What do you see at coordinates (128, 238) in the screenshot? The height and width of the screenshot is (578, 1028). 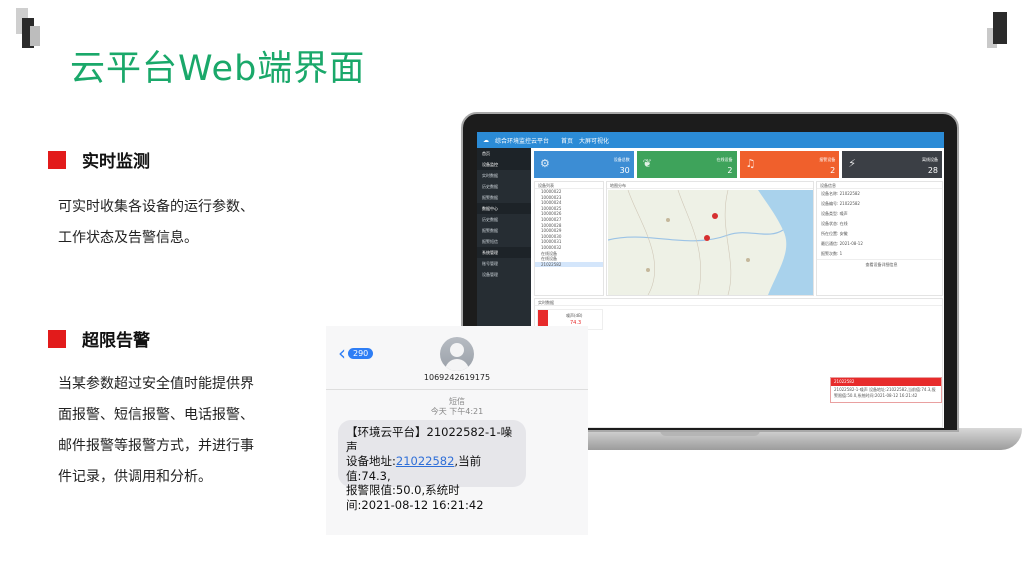 I see `paragraph-line: 工作状态及告警信息。` at bounding box center [128, 238].